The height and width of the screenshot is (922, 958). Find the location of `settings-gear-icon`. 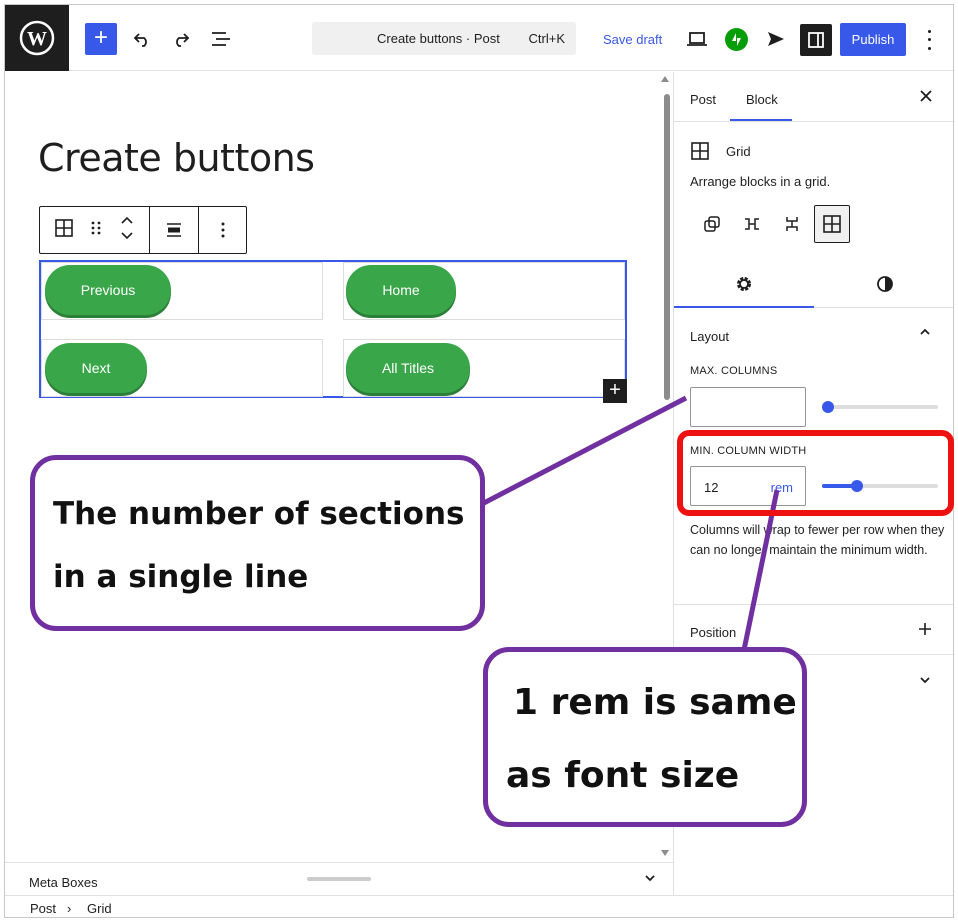

settings-gear-icon is located at coordinates (744, 284).